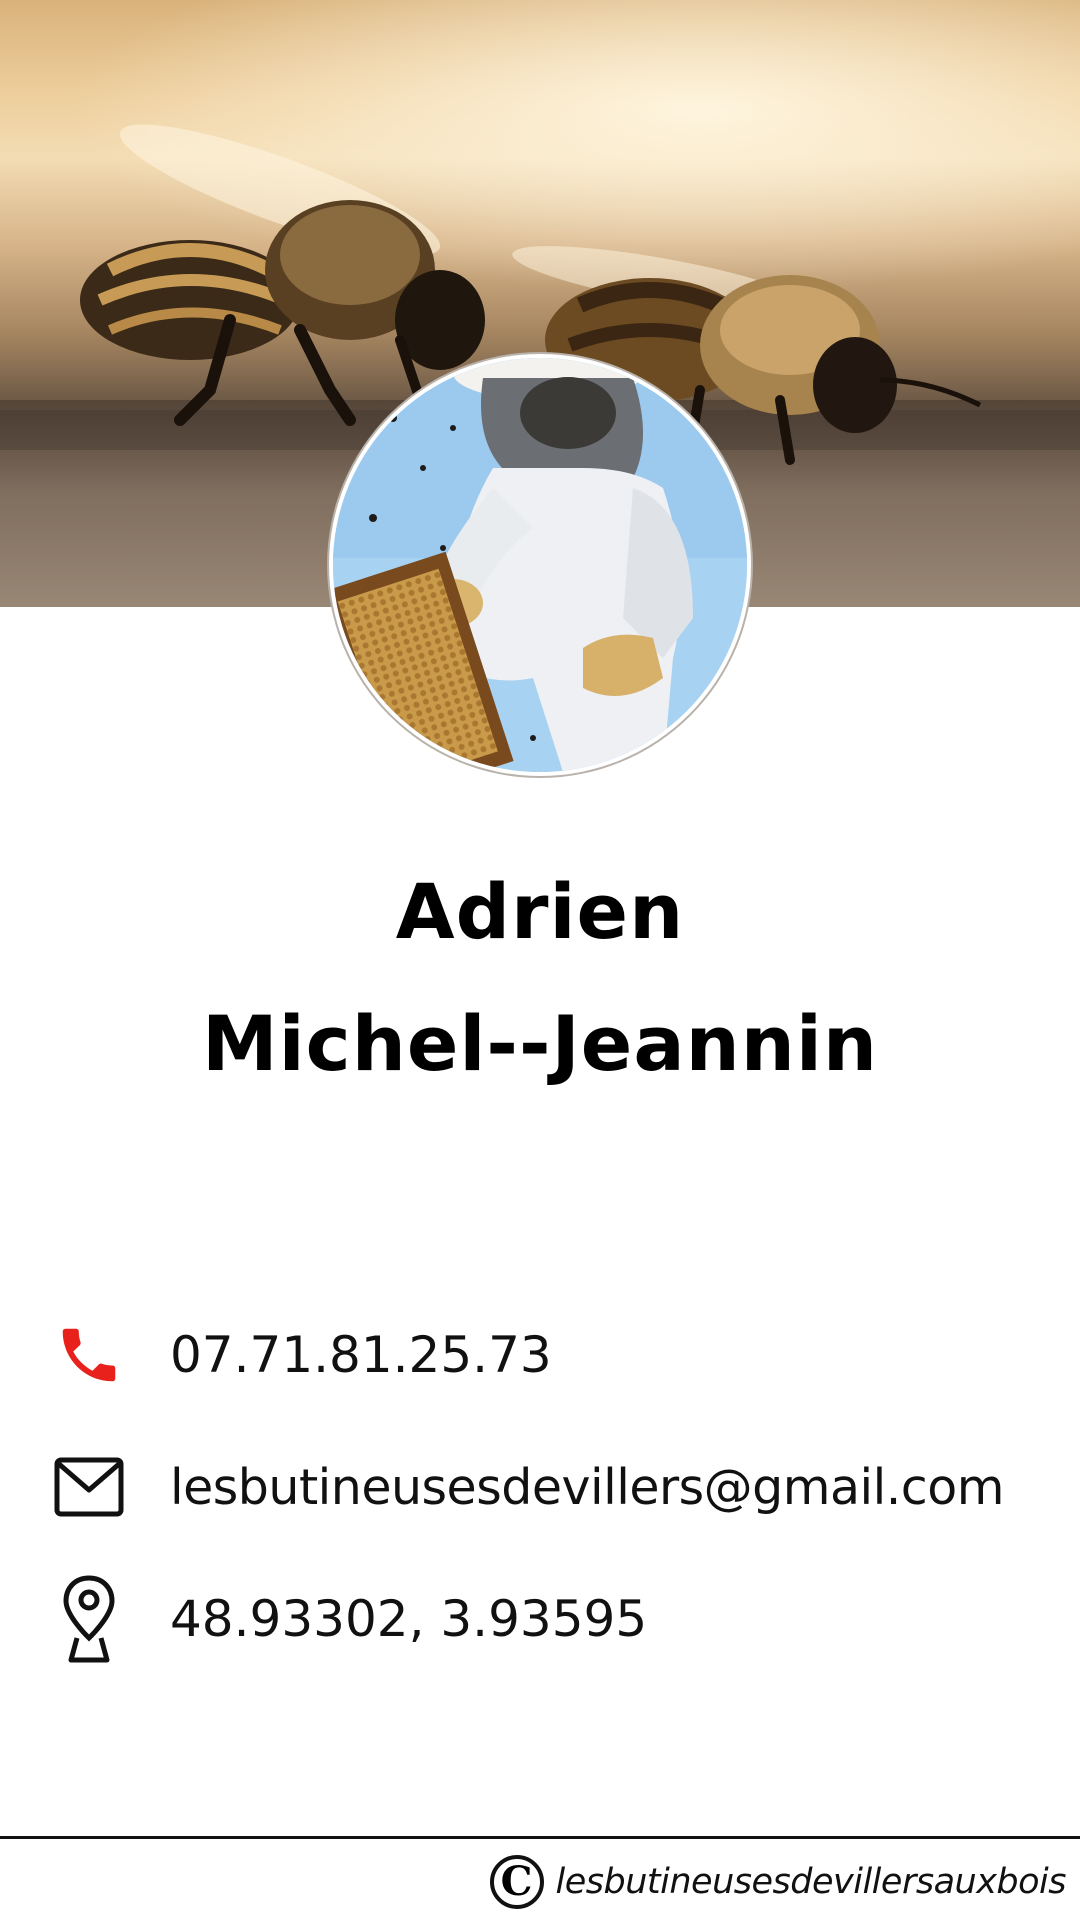  I want to click on contact-location-row: 48.93302, 3.93595, so click(540, 1619).